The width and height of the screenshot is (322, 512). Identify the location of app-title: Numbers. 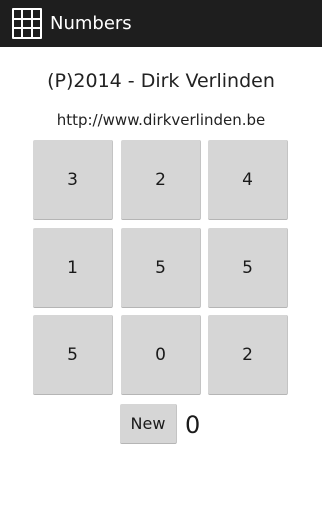
(91, 23).